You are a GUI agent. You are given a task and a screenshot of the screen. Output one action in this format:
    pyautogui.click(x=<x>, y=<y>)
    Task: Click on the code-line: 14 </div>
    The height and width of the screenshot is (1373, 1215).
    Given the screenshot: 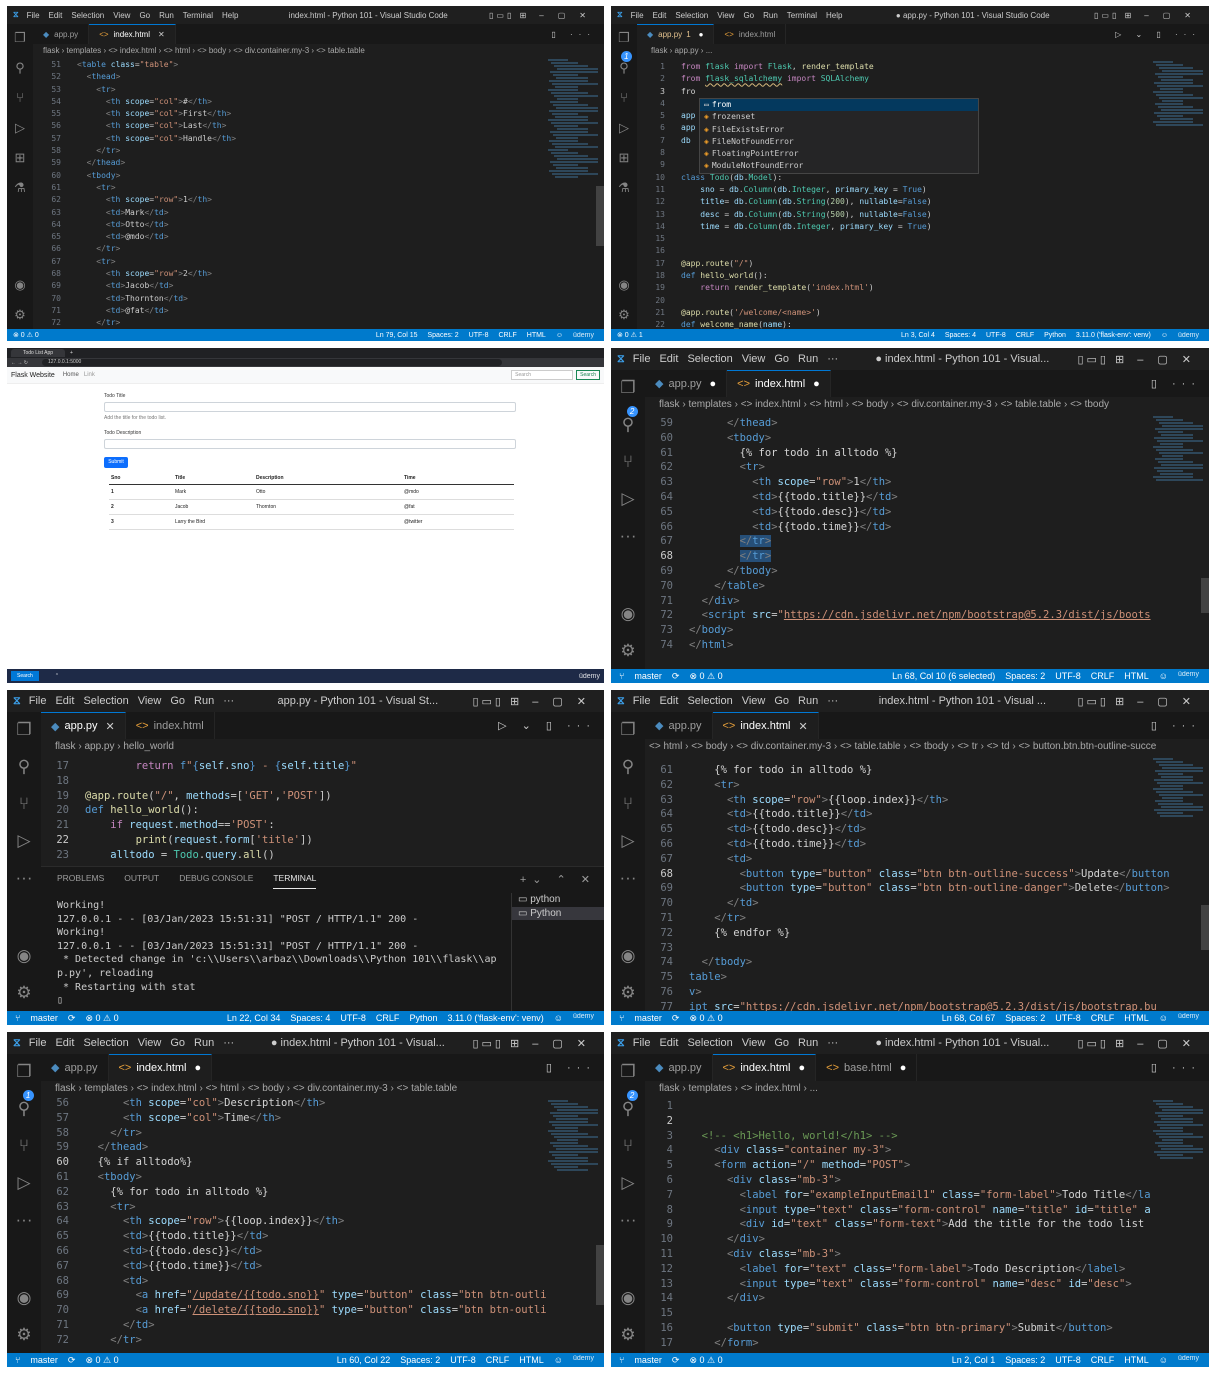 What is the action you would take?
    pyautogui.click(x=927, y=1298)
    